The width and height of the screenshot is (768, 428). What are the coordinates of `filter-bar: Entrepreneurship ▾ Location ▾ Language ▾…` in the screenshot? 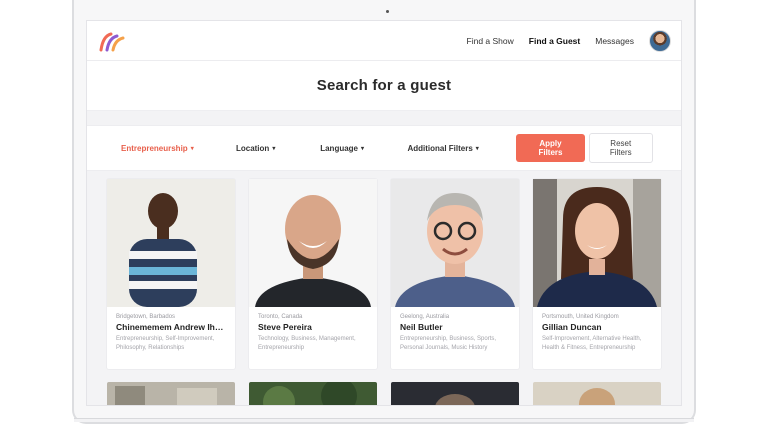 It's located at (384, 148).